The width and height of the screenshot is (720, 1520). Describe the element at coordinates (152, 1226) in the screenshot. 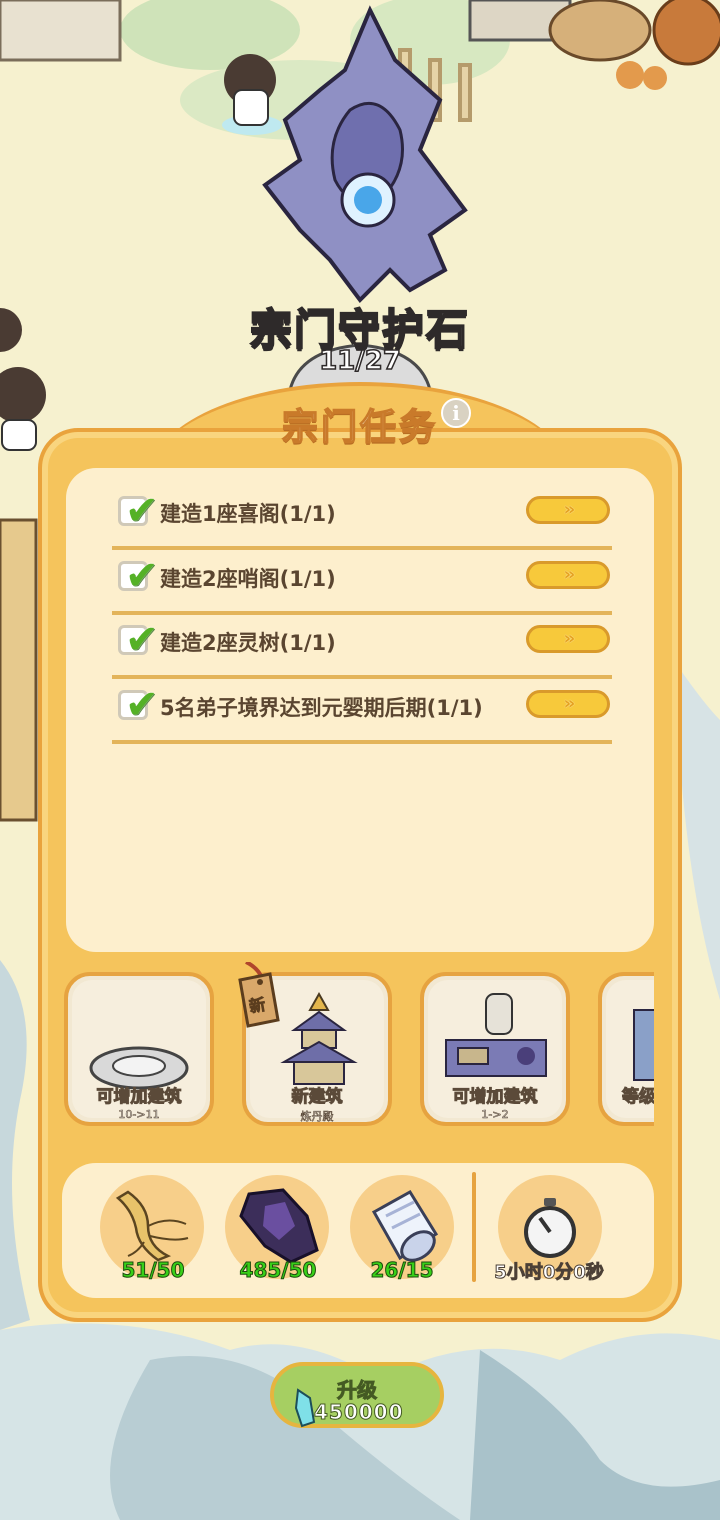

I see `ginseng-icon` at that location.